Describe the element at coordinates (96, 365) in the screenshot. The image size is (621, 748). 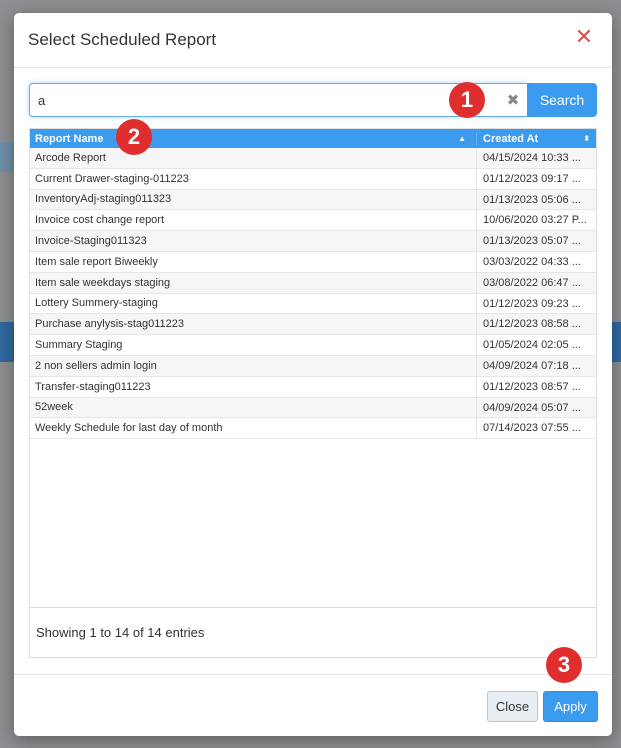
I see `report-name-cell: 2 non sellers admin login` at that location.